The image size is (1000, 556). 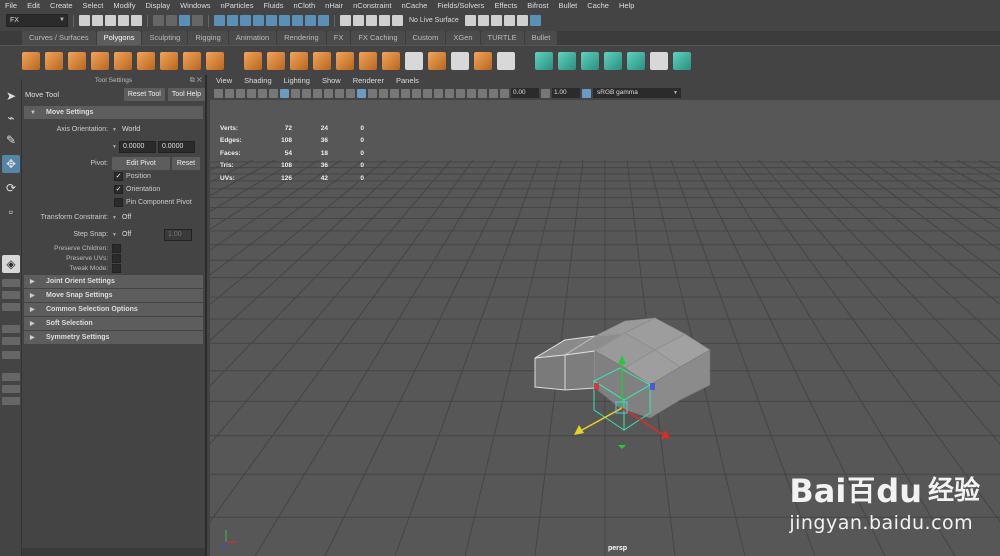 I want to click on checker-icon, so click(x=659, y=60).